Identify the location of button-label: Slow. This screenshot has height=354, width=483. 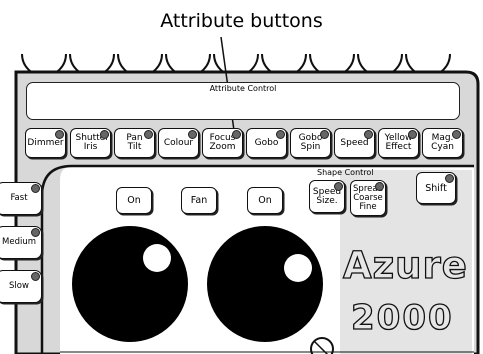
(19, 286).